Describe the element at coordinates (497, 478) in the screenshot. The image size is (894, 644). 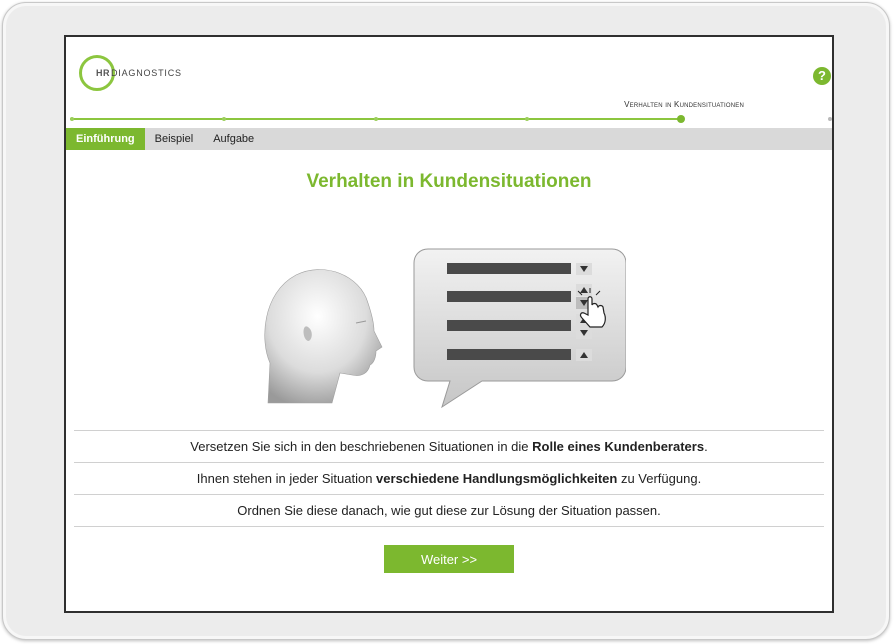
I see `instruction-emphasis: verschiedene Handlungsmöglichkeiten` at that location.